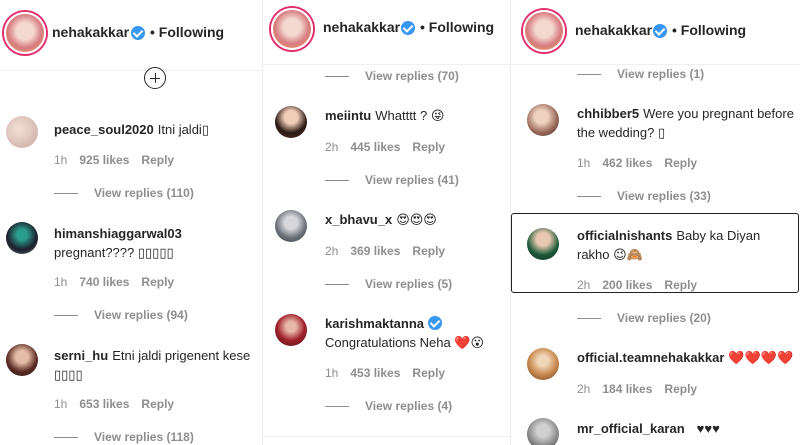 Image resolution: width=800 pixels, height=445 pixels. Describe the element at coordinates (640, 74) in the screenshot. I see `view-replies-link: View replies (1)` at that location.